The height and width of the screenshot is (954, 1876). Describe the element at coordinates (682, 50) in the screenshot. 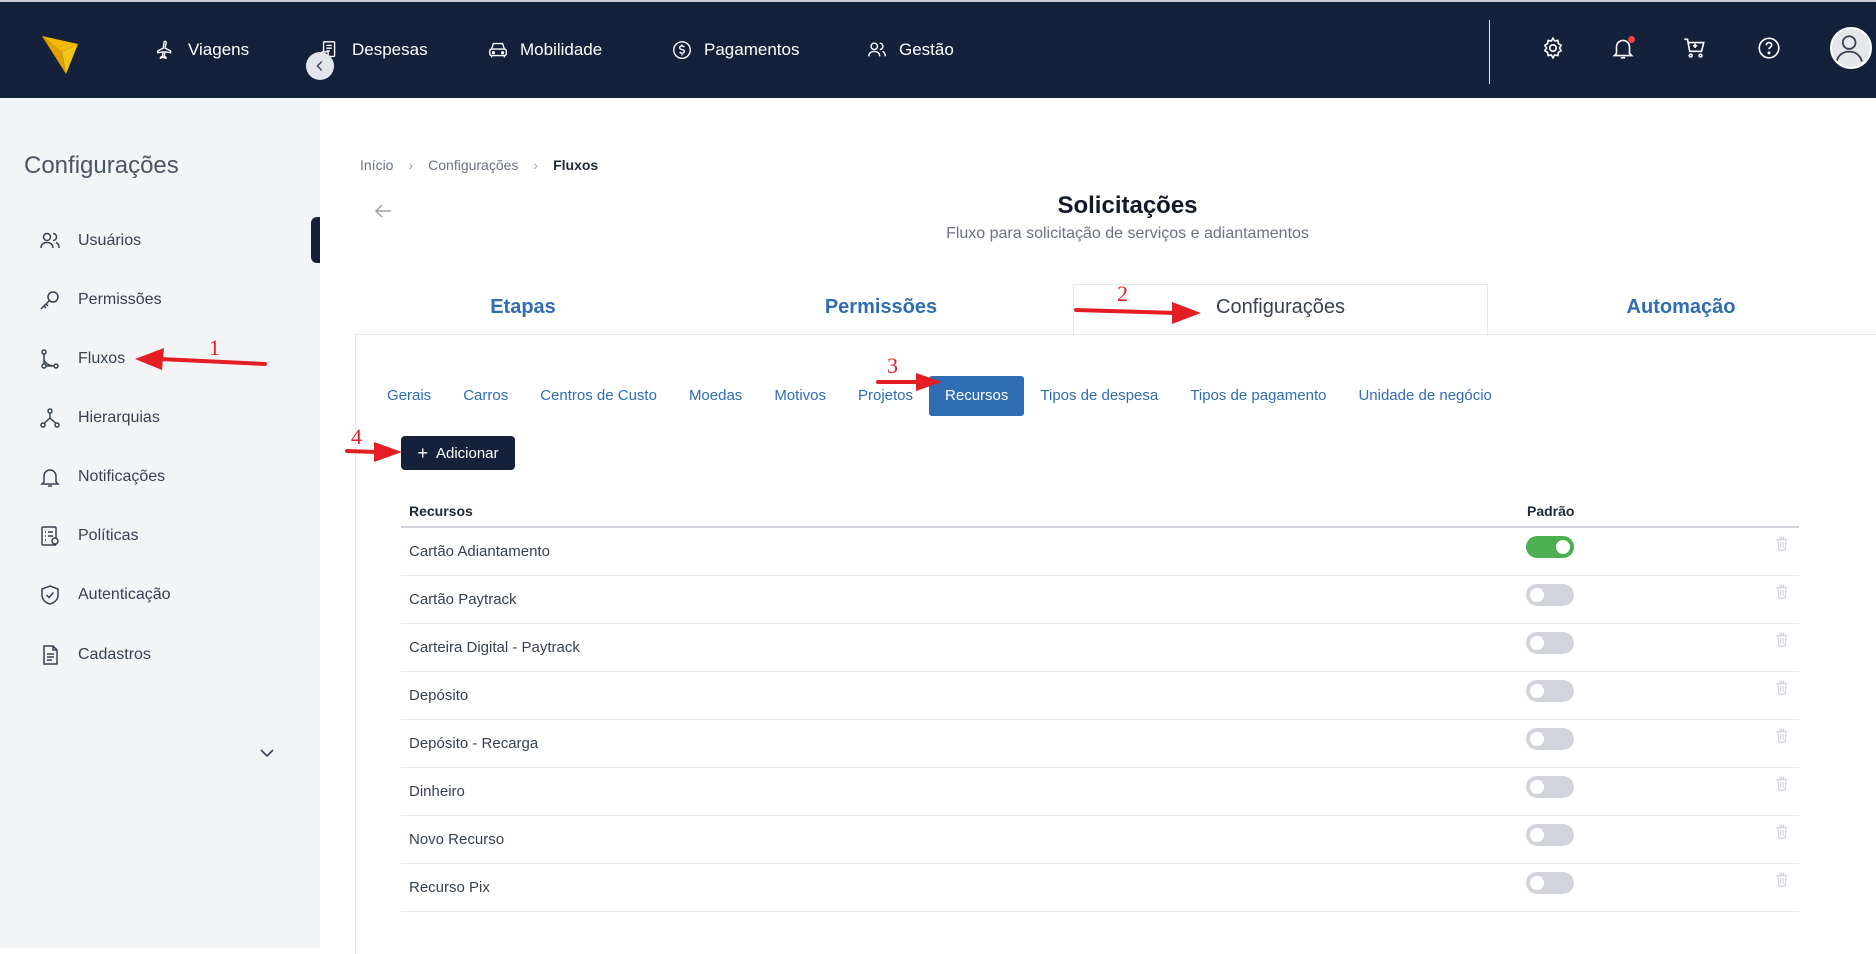

I see `dollar-icon` at that location.